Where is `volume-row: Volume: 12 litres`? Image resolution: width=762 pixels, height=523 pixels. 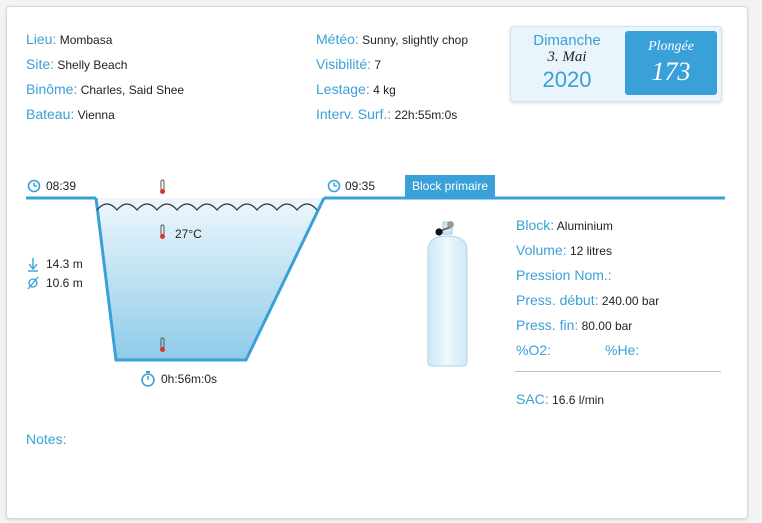
volume-row: Volume: 12 litres is located at coordinates (564, 250).